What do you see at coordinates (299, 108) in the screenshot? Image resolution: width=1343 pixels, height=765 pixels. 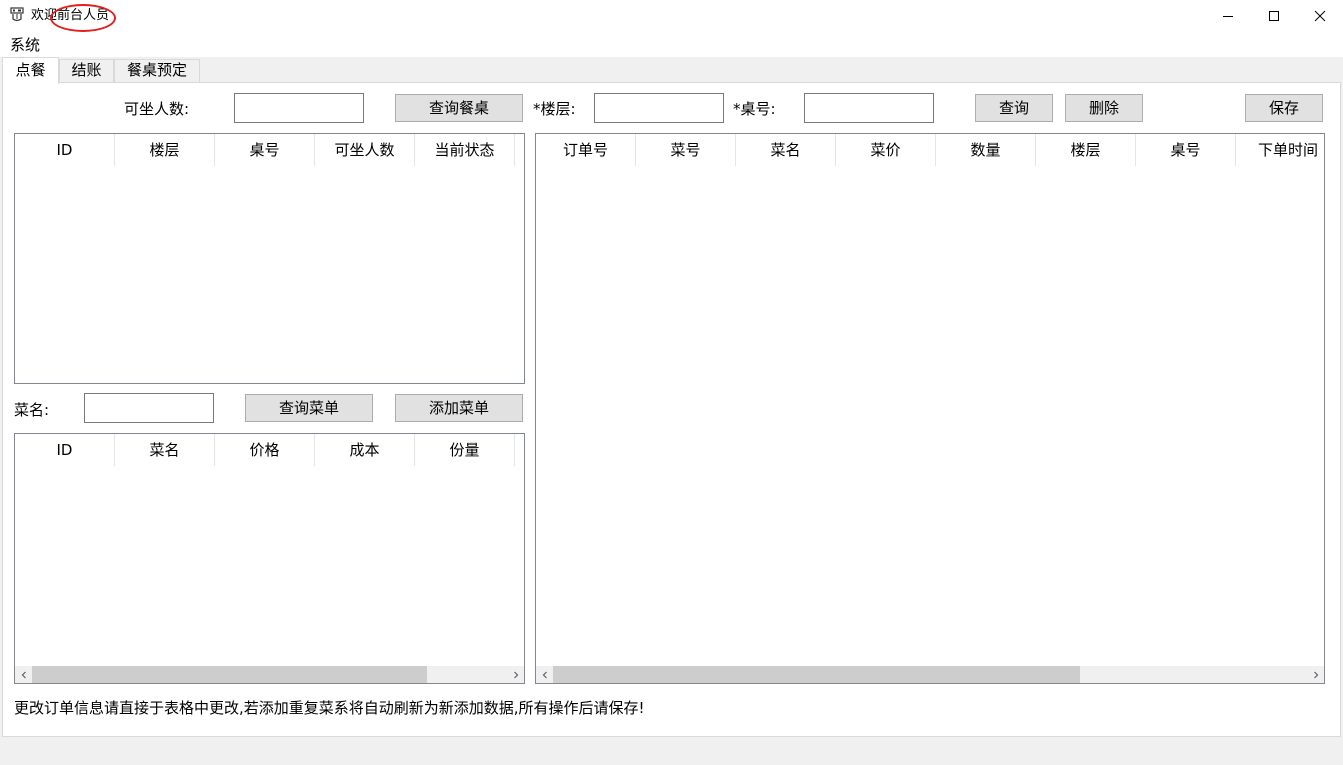 I see `seats-input` at bounding box center [299, 108].